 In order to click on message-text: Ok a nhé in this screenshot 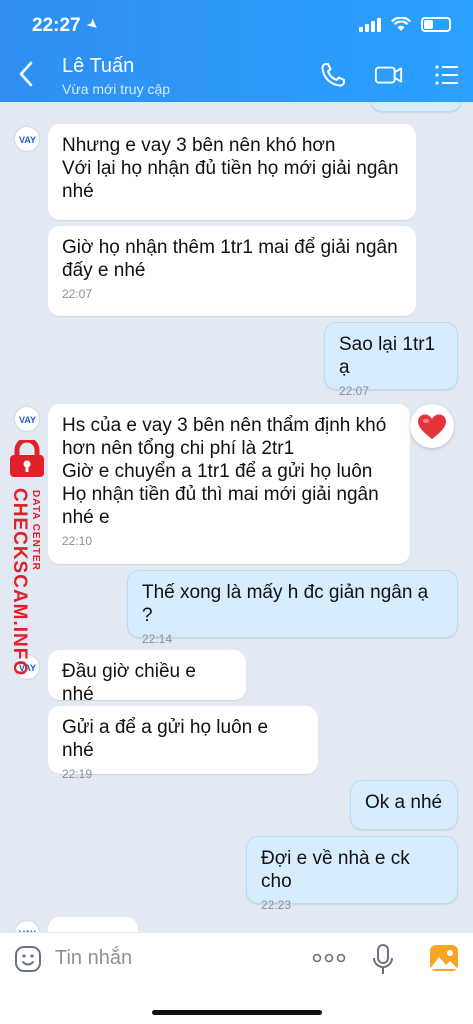, I will do `click(404, 802)`.